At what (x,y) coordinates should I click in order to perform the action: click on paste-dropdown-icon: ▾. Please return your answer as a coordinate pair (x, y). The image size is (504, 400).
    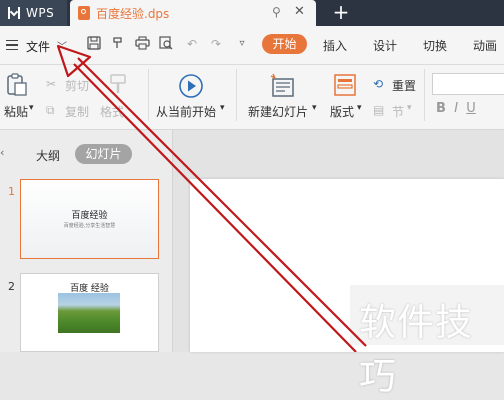
    Looking at the image, I should click on (31, 108).